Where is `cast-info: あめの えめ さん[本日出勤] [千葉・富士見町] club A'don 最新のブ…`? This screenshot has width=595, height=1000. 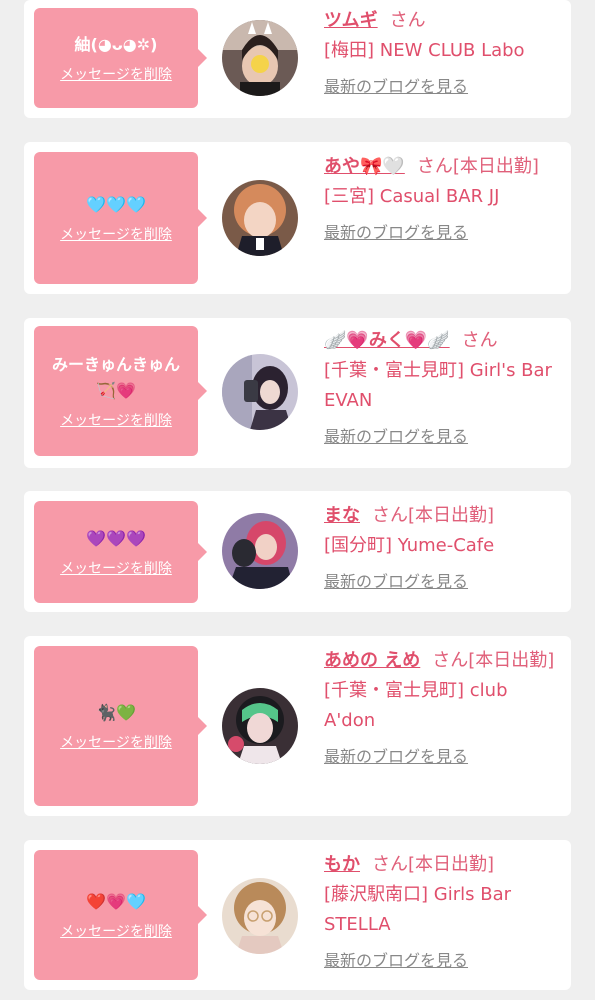
cast-info: あめの えめ さん[本日出勤] [千葉・富士見町] club A'don 最新のブ… is located at coordinates (444, 709).